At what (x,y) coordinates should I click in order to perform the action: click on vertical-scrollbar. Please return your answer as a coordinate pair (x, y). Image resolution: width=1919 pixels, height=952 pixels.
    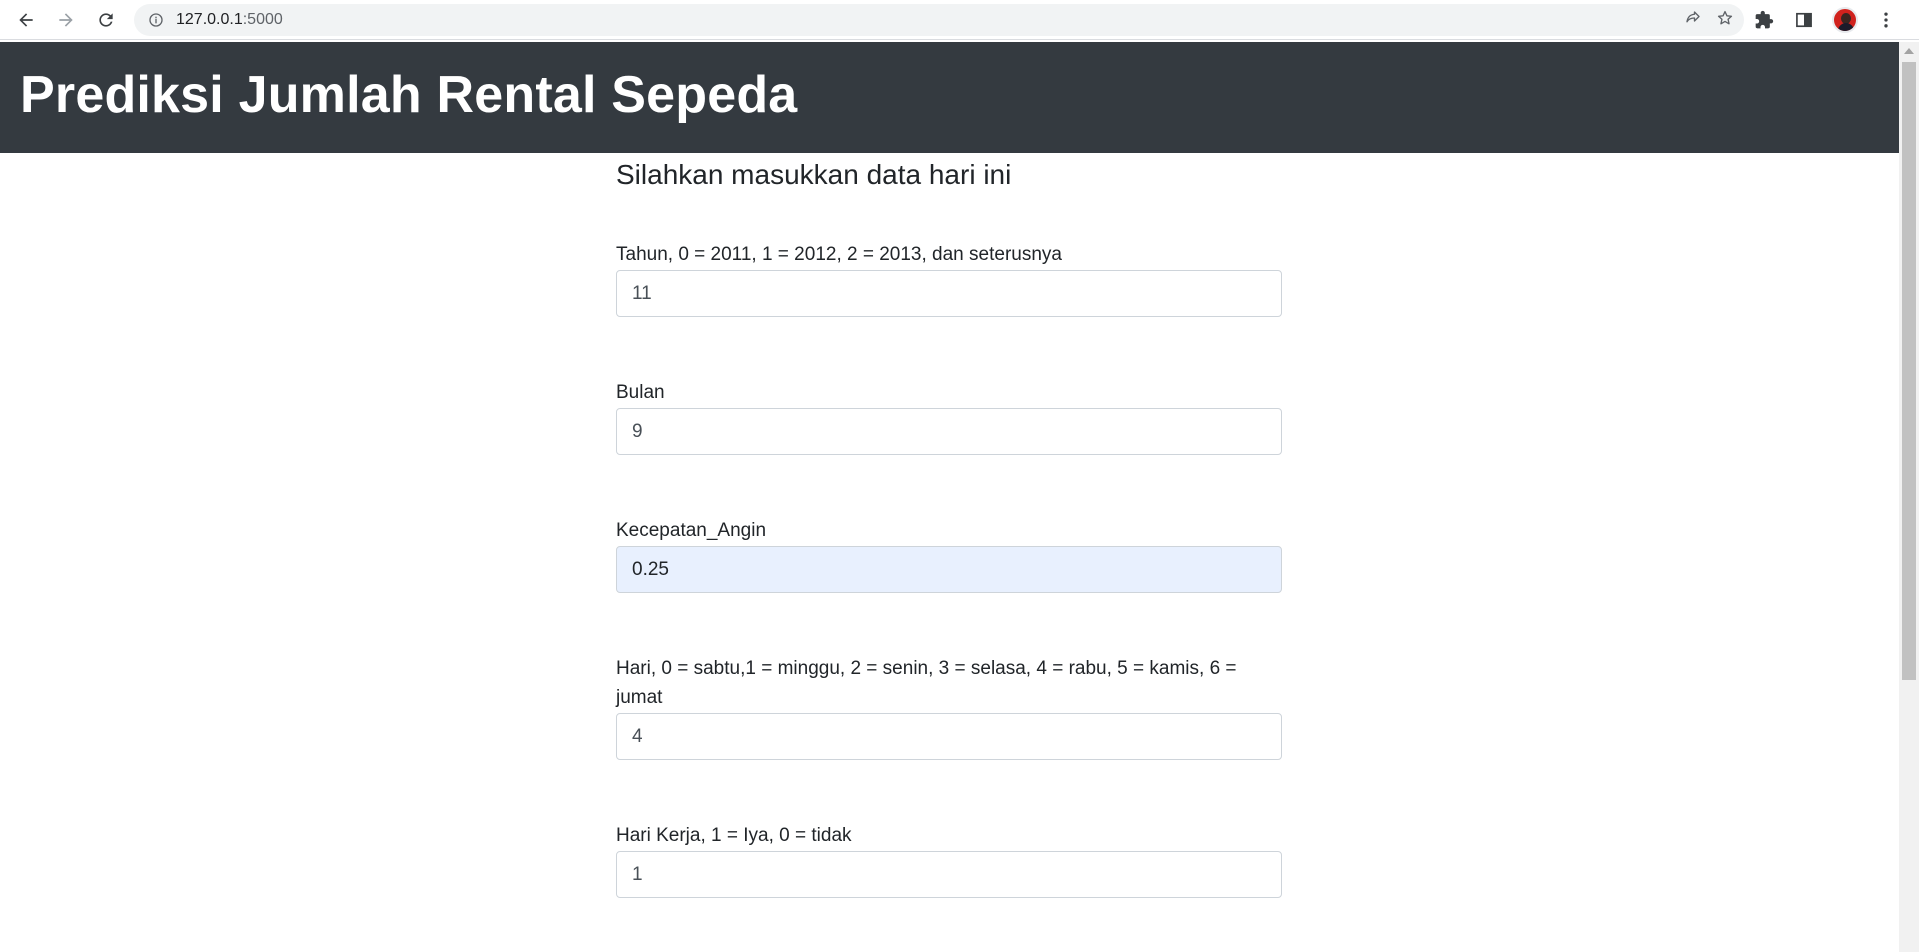
    Looking at the image, I should click on (1909, 497).